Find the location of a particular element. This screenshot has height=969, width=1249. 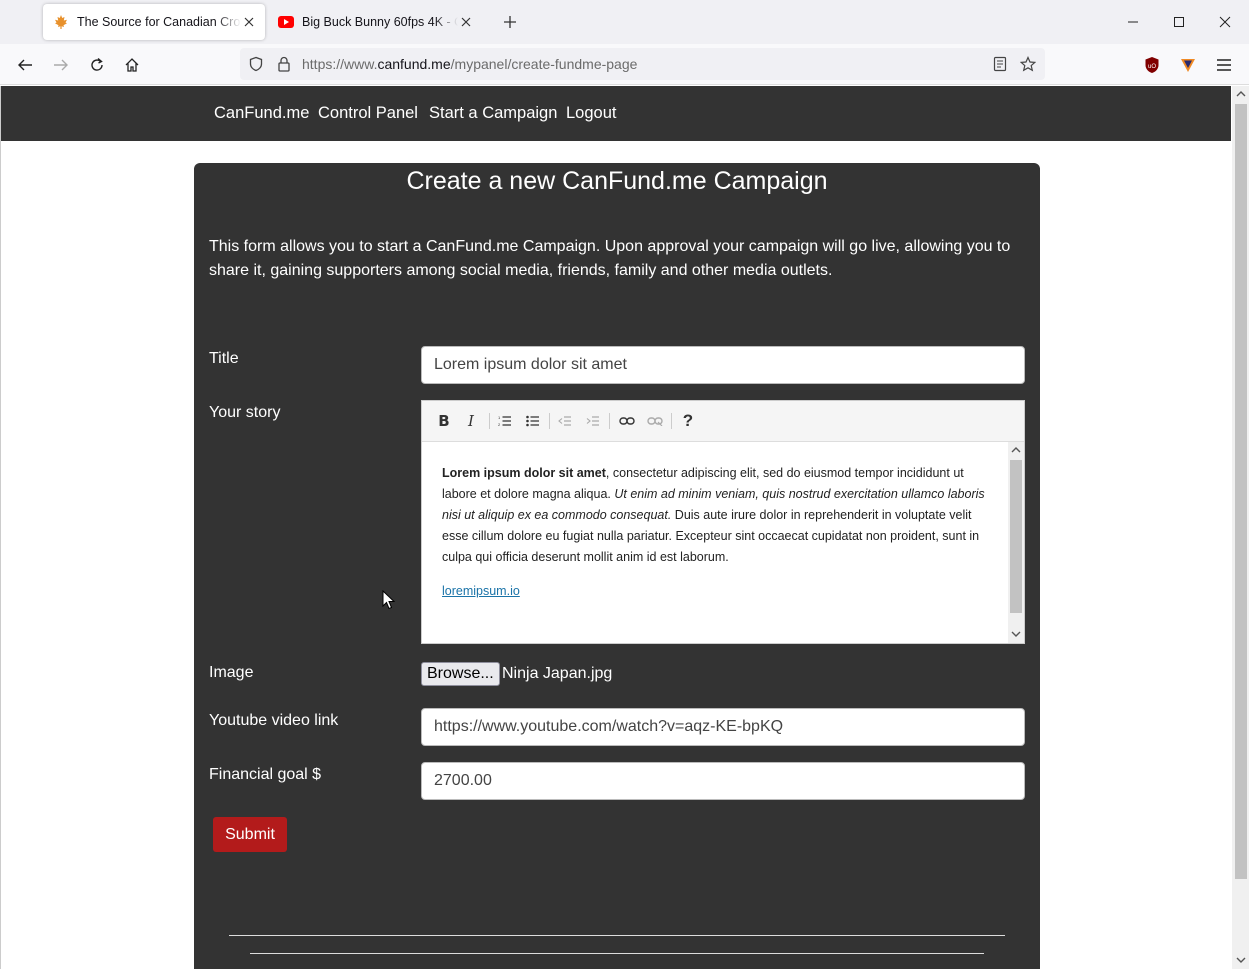

maximize-icon is located at coordinates (1179, 22).